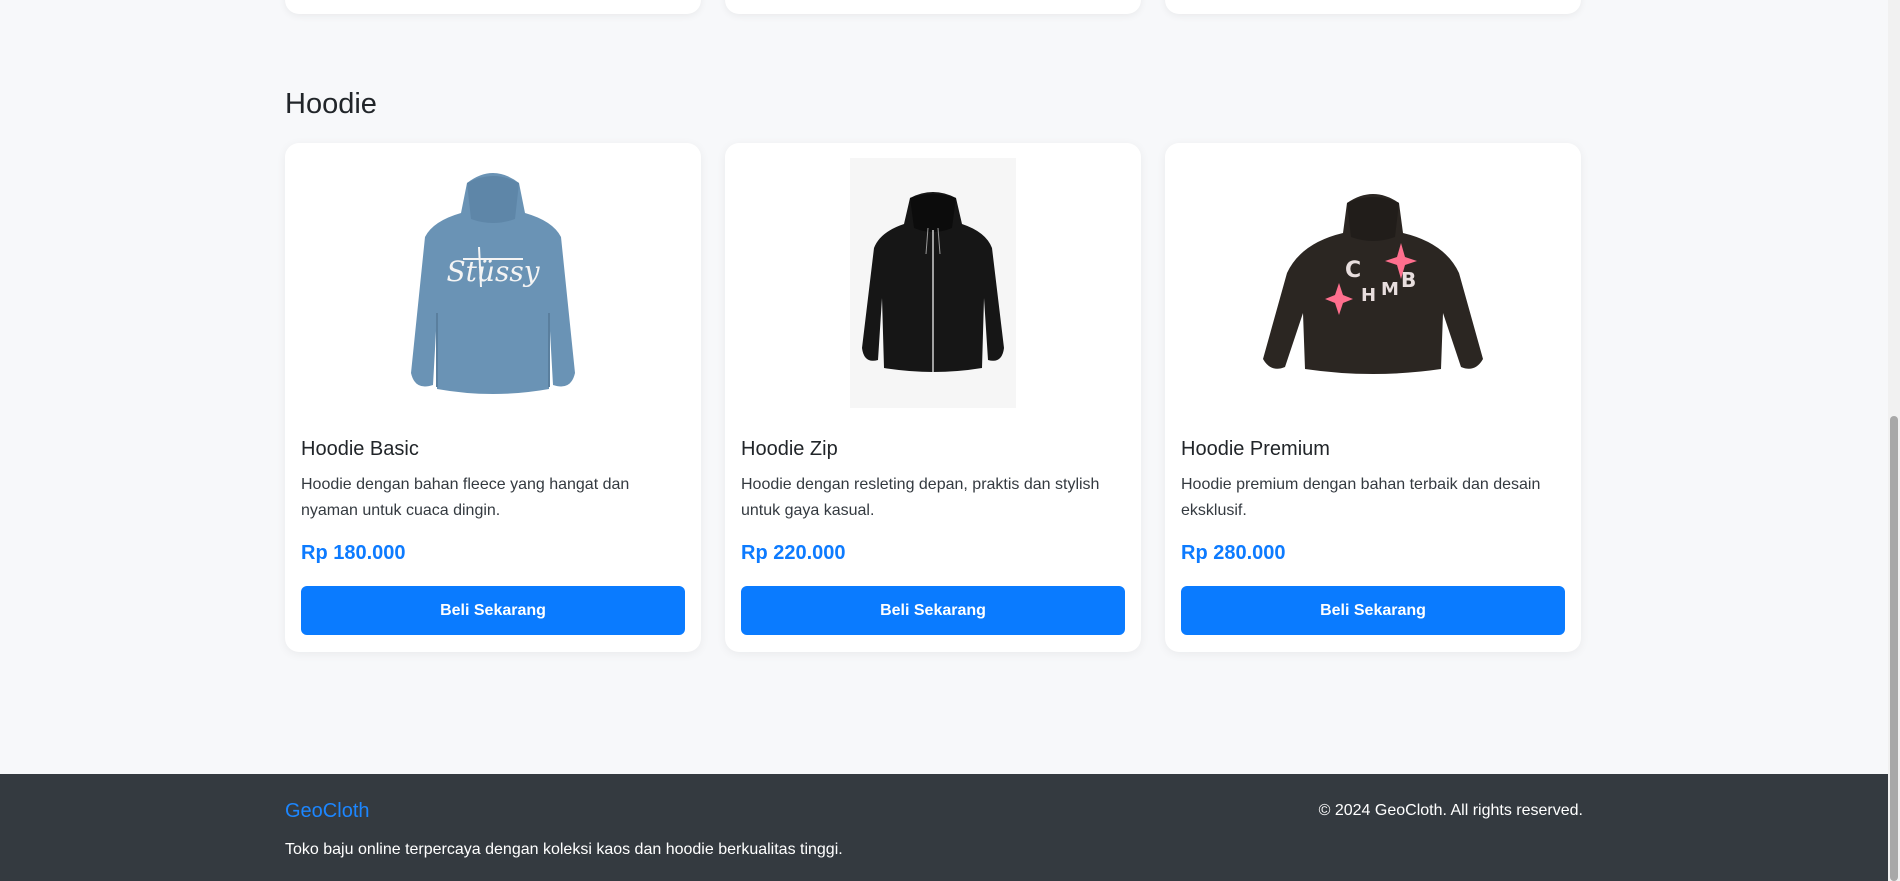 The width and height of the screenshot is (1900, 881). I want to click on footer, so click(944, 827).